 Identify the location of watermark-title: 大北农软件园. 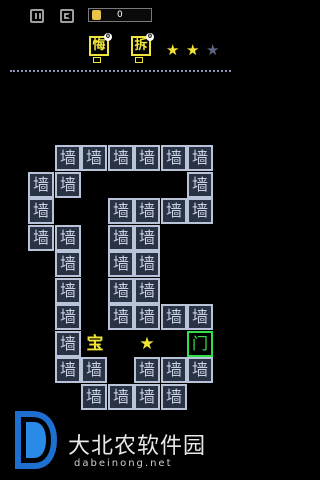
(137, 446).